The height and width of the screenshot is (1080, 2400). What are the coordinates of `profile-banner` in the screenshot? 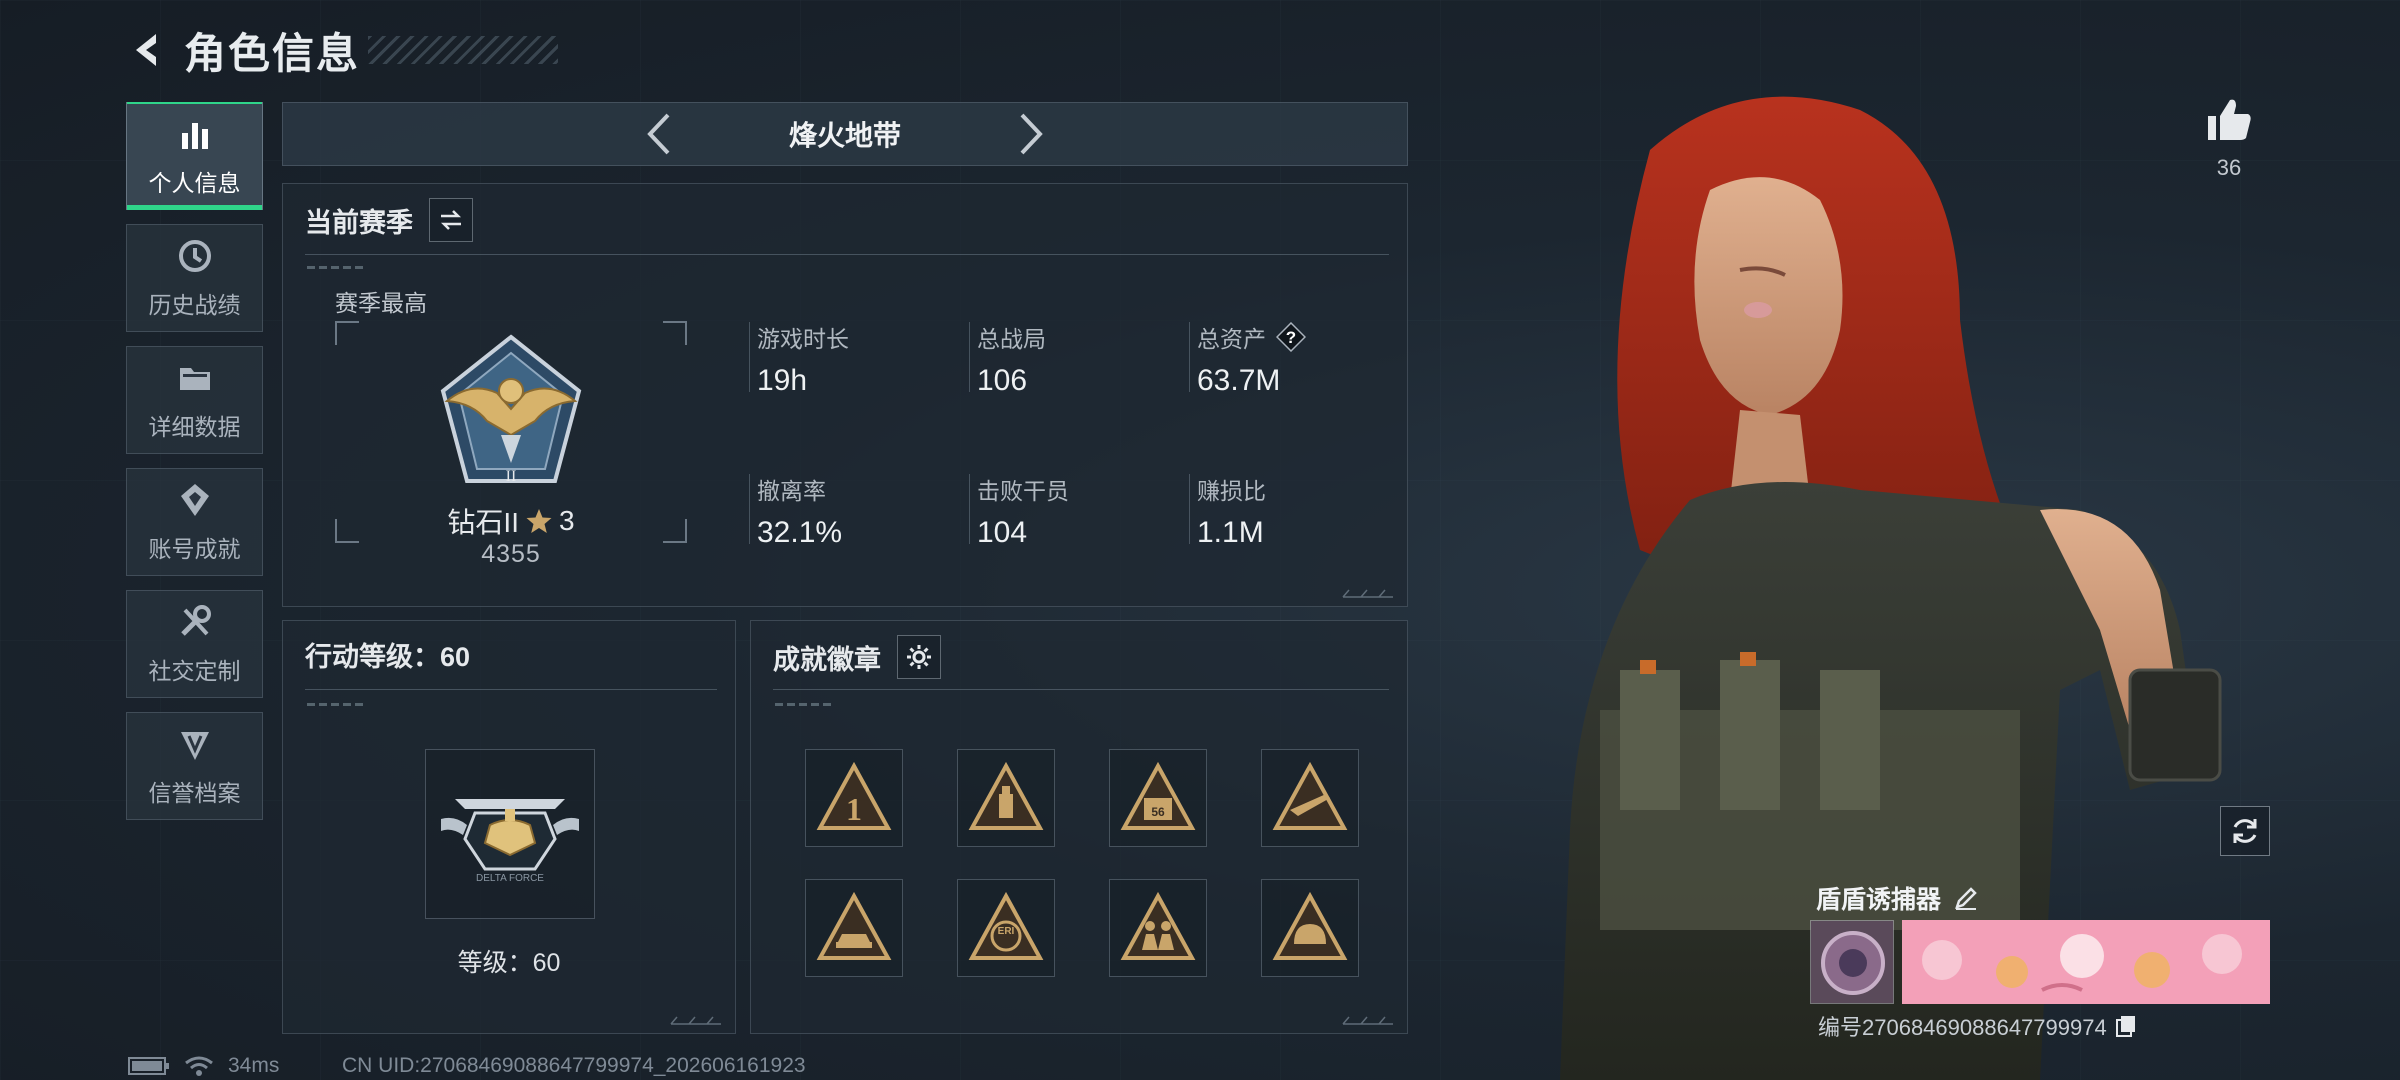 It's located at (2086, 962).